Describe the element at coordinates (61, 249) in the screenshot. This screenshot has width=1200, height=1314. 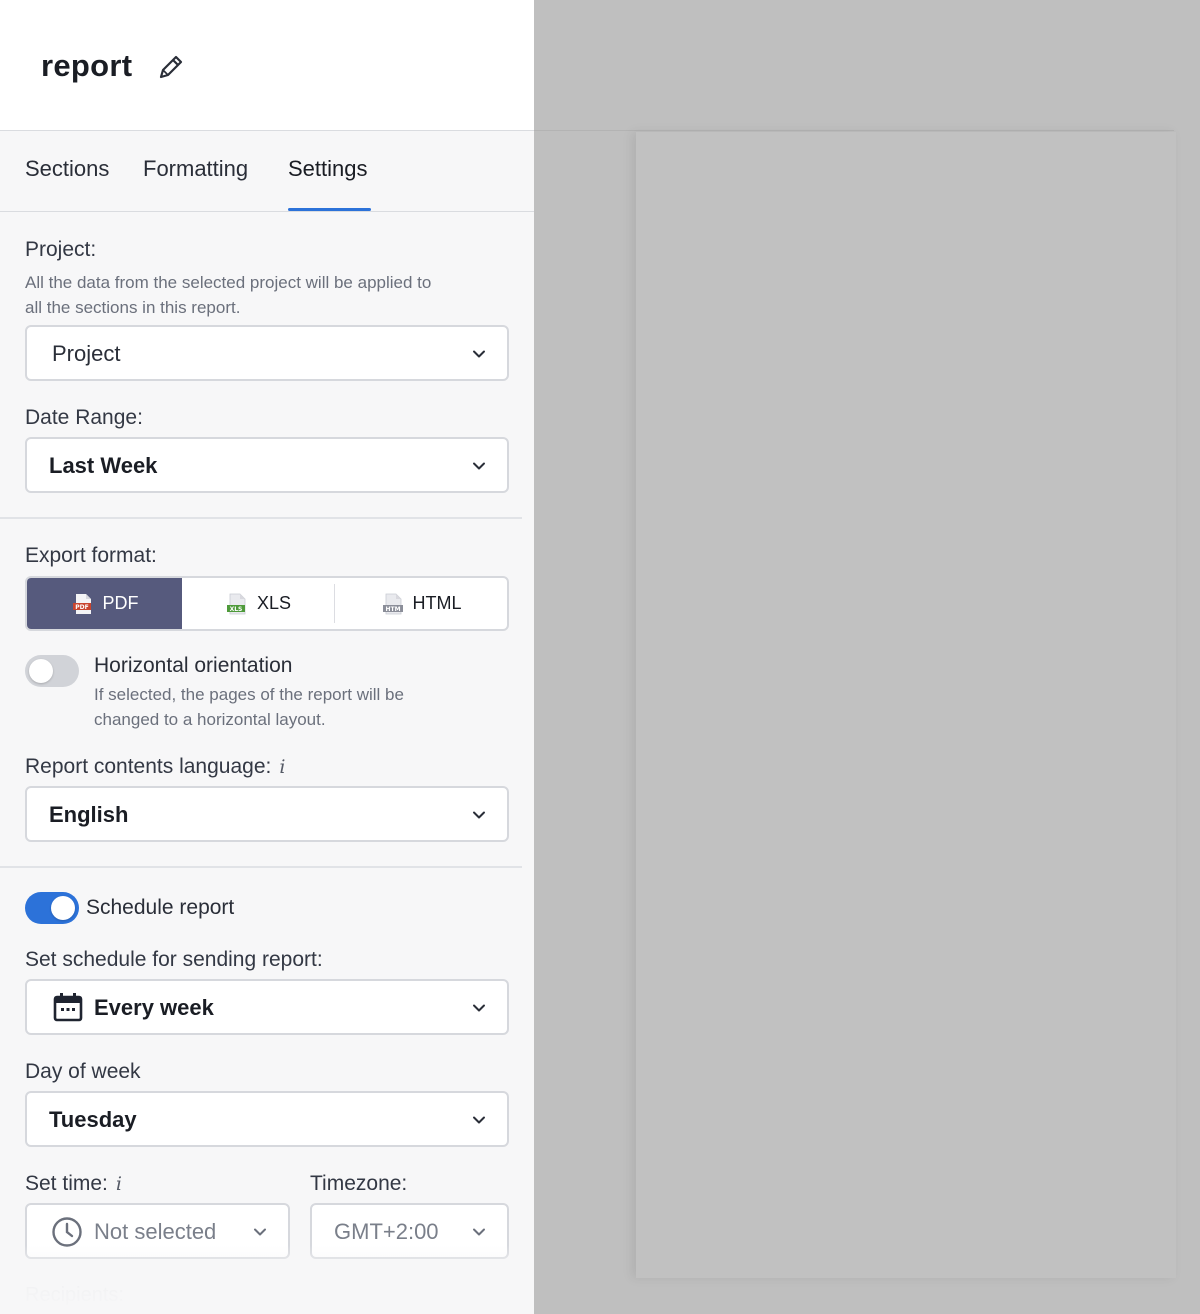
I see `project-label: Project:` at that location.